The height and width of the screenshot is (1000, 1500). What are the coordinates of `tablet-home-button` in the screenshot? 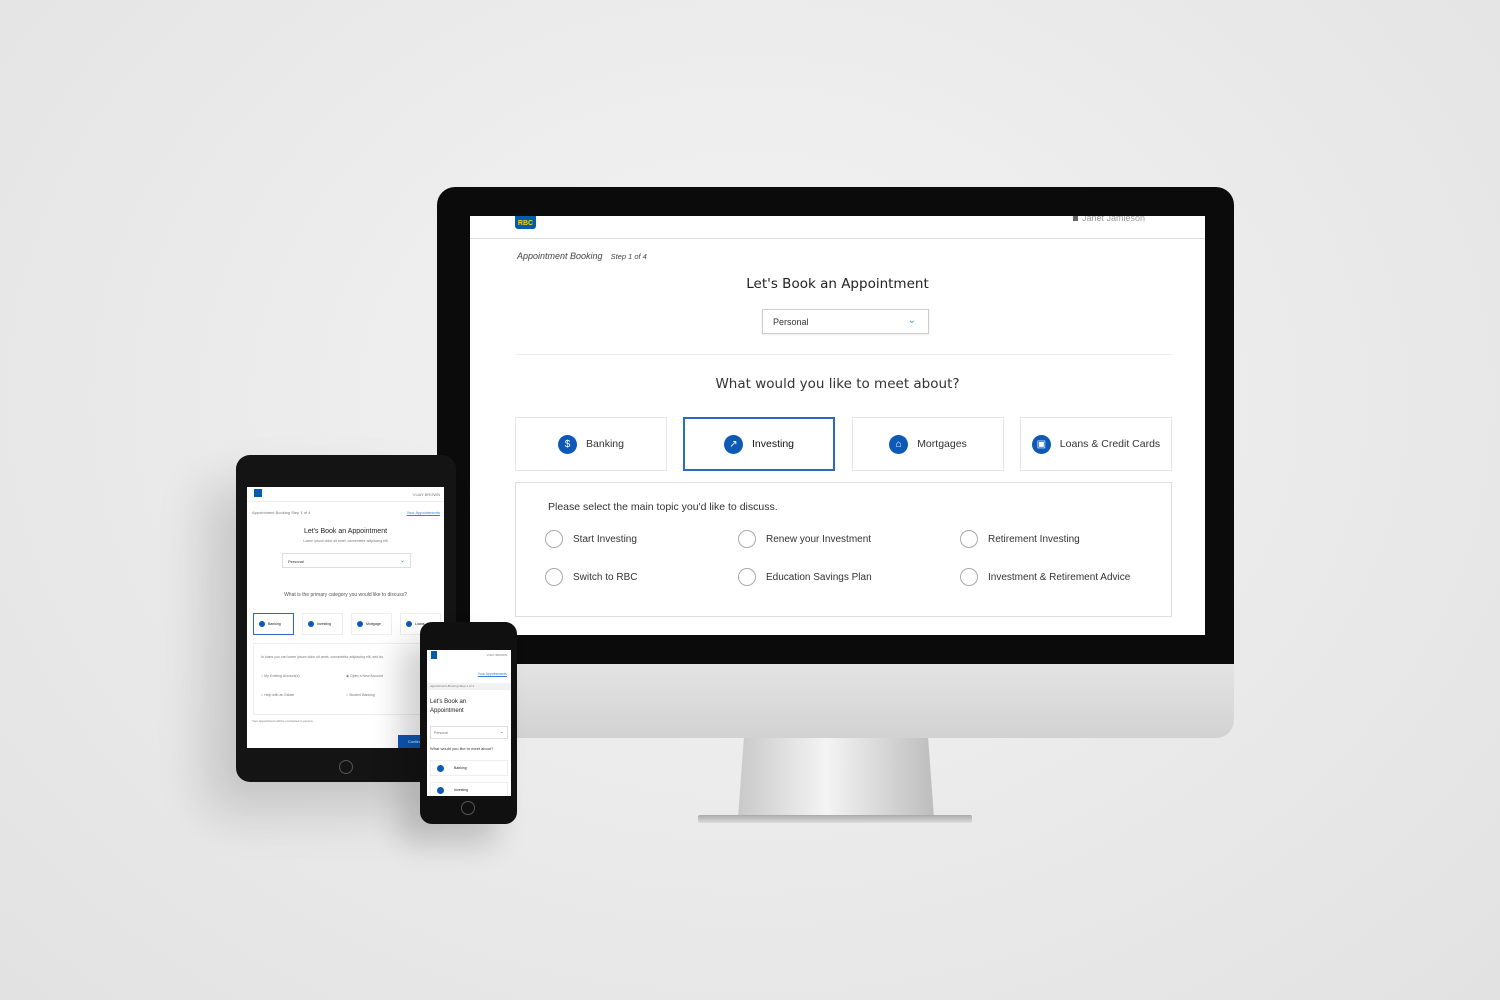 It's located at (346, 767).